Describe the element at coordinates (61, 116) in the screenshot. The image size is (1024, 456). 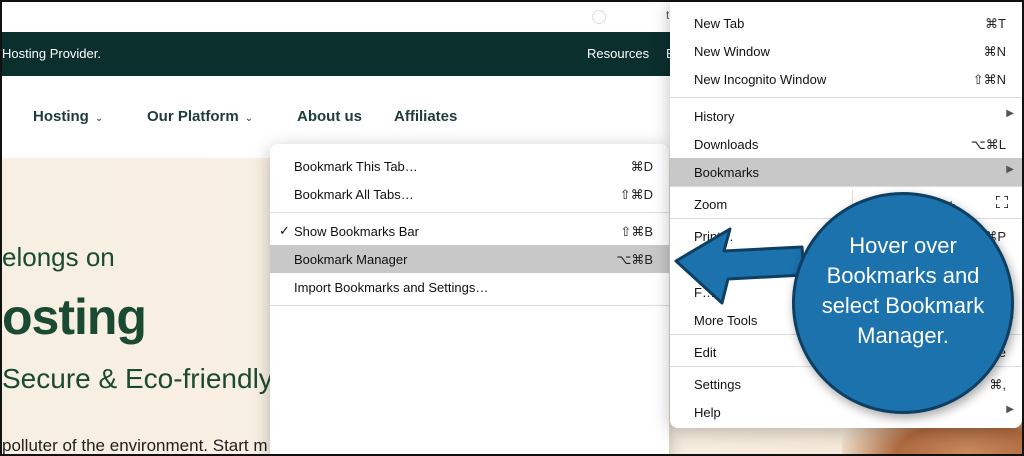
I see `nav-hosting-label: Hosting` at that location.